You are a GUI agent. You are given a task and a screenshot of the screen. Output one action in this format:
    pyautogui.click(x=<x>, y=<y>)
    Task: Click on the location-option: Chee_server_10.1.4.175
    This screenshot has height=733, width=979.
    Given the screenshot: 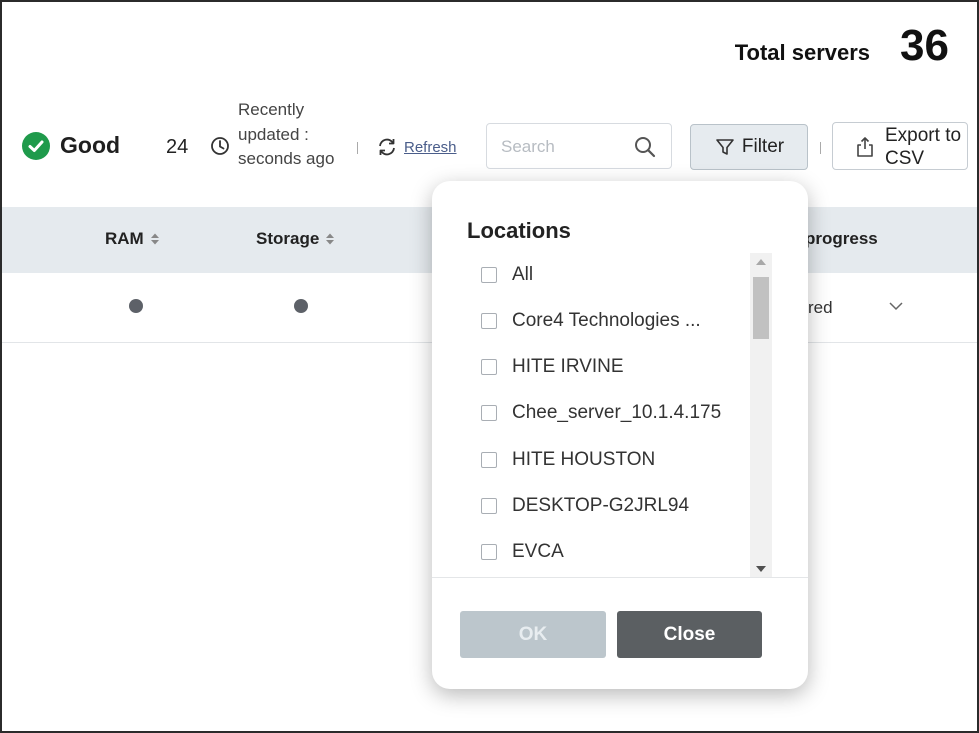 What is the action you would take?
    pyautogui.click(x=612, y=413)
    